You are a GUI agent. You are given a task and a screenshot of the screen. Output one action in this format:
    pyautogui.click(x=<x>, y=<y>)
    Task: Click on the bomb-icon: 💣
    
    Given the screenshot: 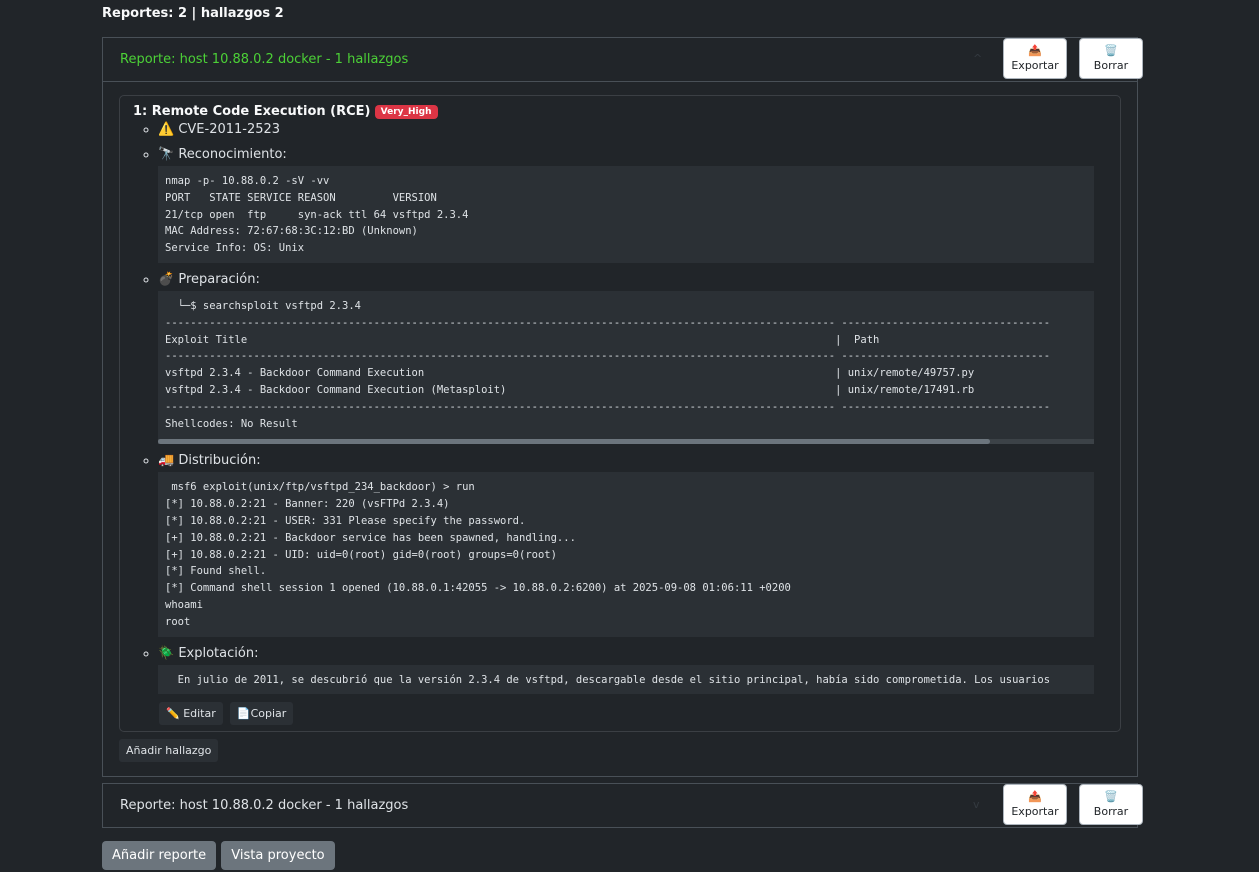 What is the action you would take?
    pyautogui.click(x=166, y=279)
    